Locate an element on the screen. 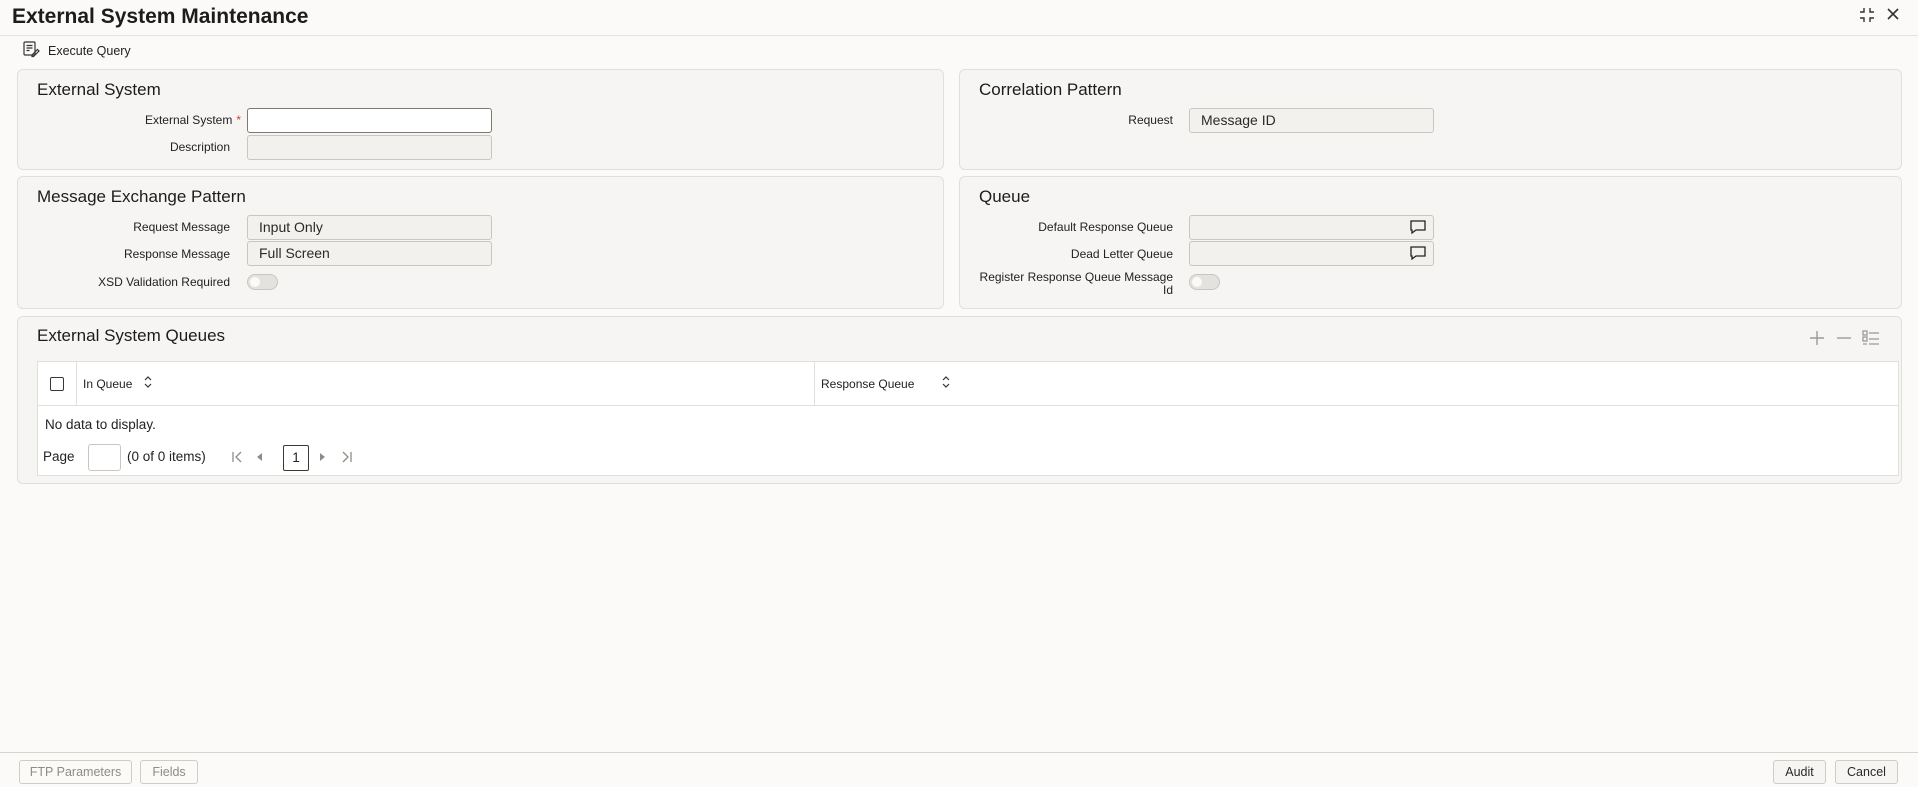 The width and height of the screenshot is (1918, 787). register-response-label-line1: Register Response Queue Message is located at coordinates (1076, 277).